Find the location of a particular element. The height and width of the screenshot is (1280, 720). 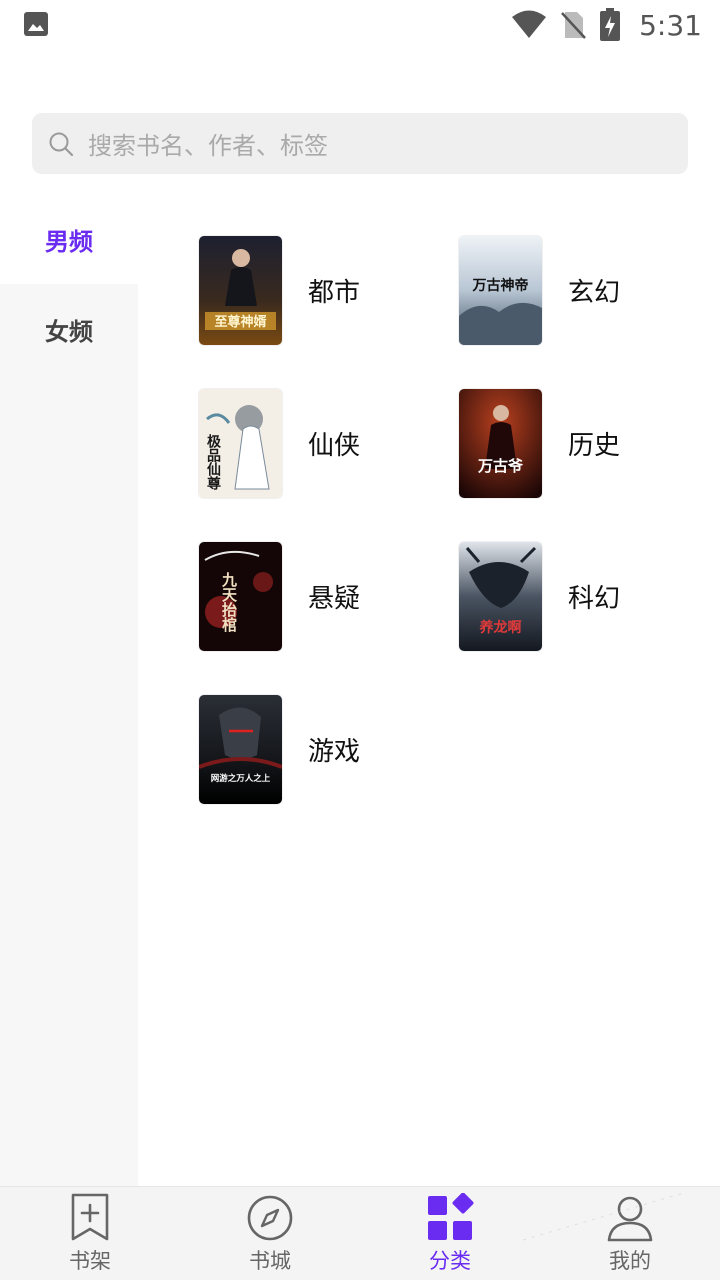

category-item-lishi: 万古爷 历史 is located at coordinates (539, 443).